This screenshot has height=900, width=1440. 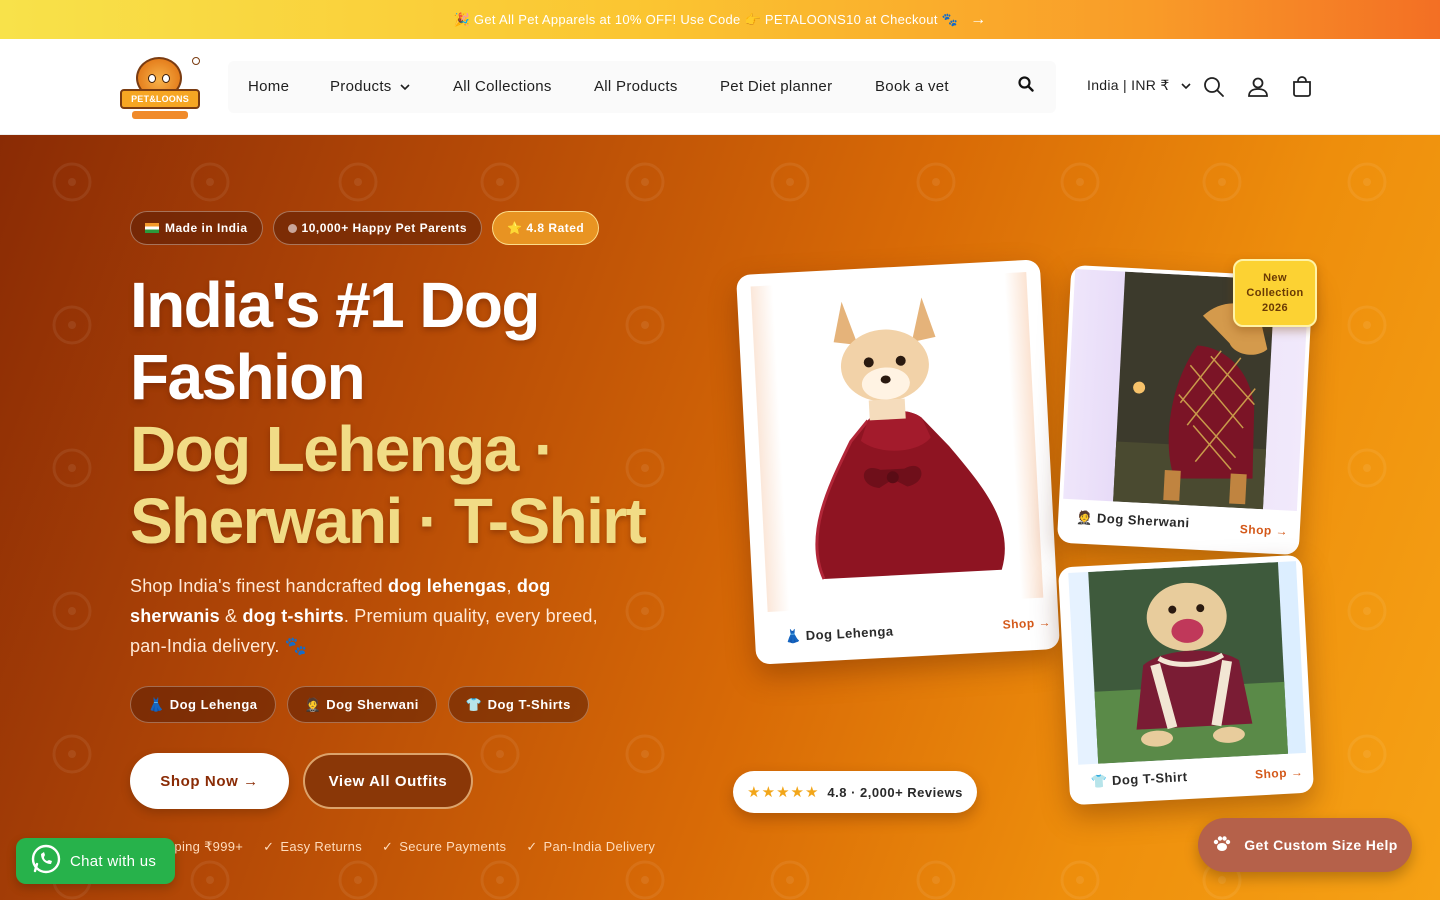 What do you see at coordinates (855, 792) in the screenshot?
I see `reviews-badge: ★★★★★ 4.8 · 2,000+ Reviews` at bounding box center [855, 792].